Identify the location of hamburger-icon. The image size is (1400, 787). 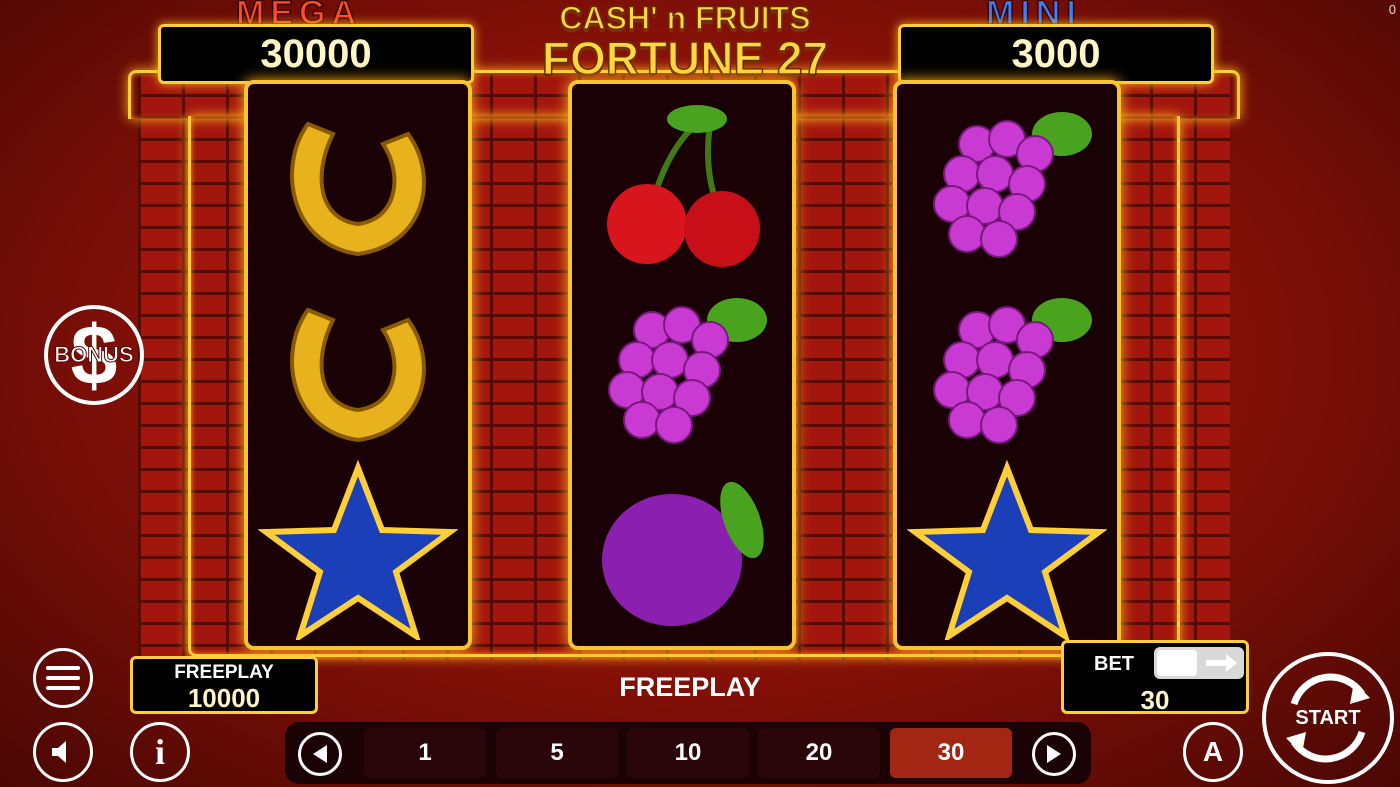
(63, 678).